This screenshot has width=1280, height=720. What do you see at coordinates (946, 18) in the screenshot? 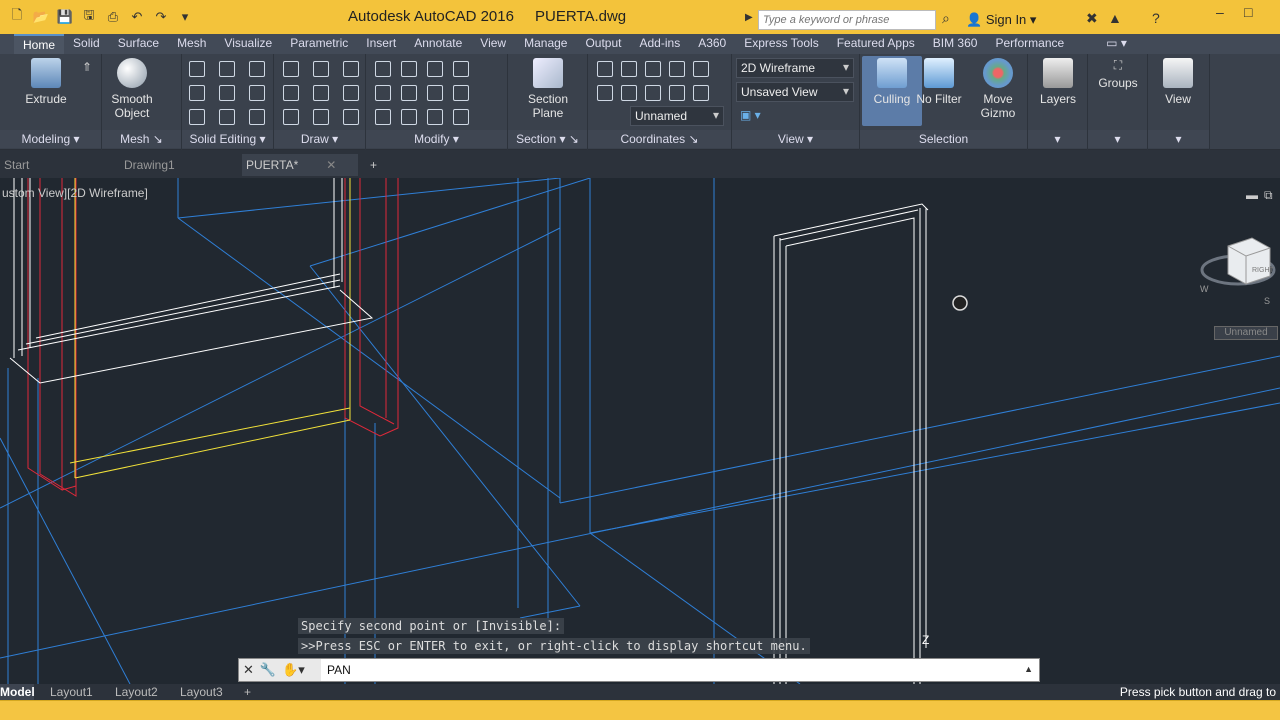
I see `binoculars-icon: ⌕` at bounding box center [946, 18].